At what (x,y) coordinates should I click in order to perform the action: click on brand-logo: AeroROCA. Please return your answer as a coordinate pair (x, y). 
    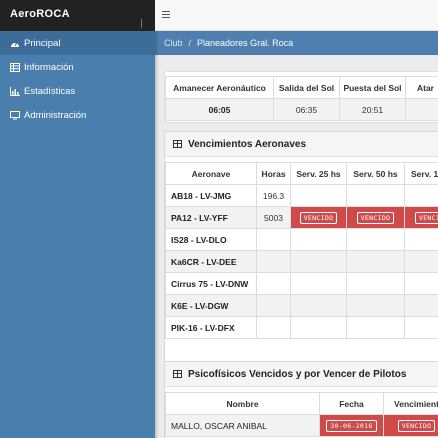
    Looking at the image, I should click on (77, 15).